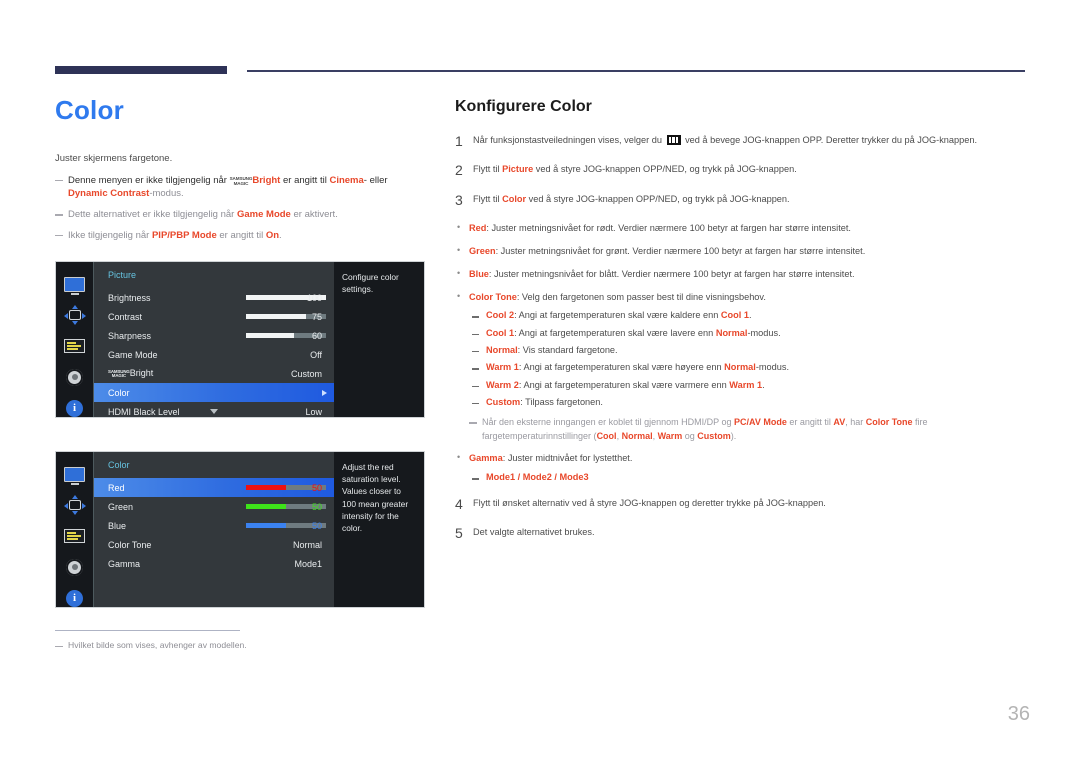 Image resolution: width=1080 pixels, height=763 pixels. Describe the element at coordinates (125, 316) in the screenshot. I see `row-label: Contrast` at that location.